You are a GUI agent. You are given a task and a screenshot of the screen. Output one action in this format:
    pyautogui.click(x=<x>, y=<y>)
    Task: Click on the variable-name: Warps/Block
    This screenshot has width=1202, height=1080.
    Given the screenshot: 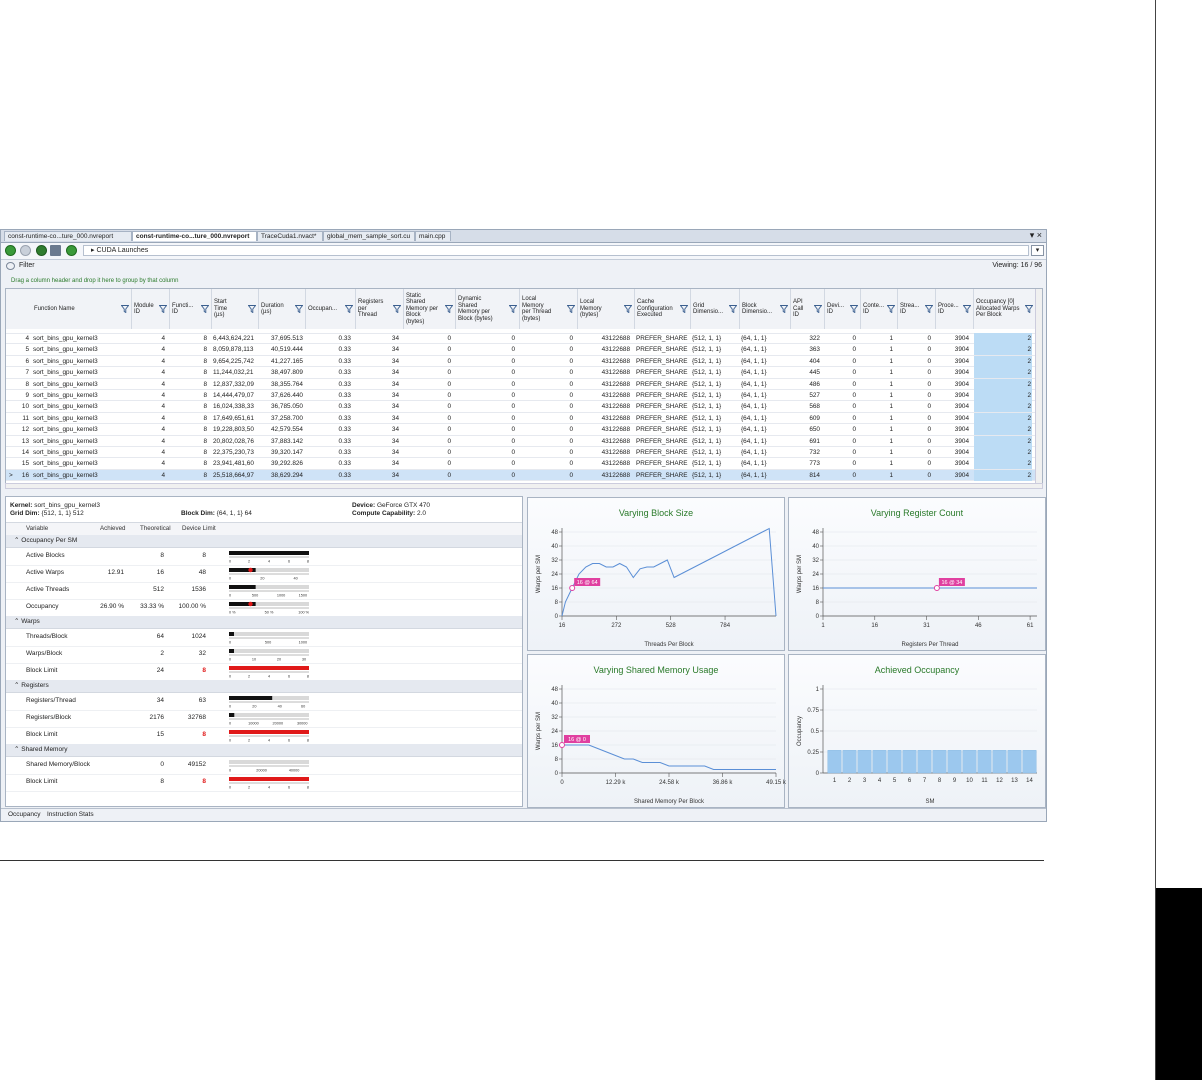 What is the action you would take?
    pyautogui.click(x=44, y=653)
    